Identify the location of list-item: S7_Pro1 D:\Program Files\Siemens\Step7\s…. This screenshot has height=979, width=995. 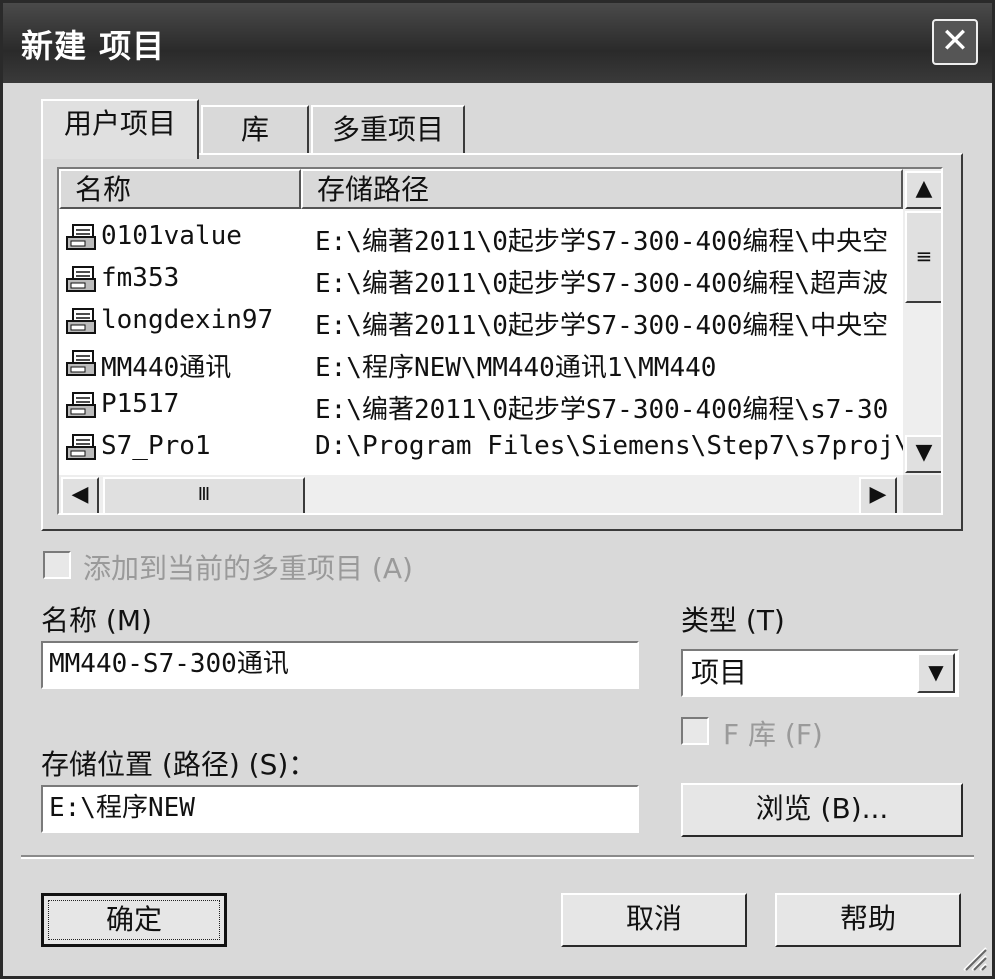
(481, 448).